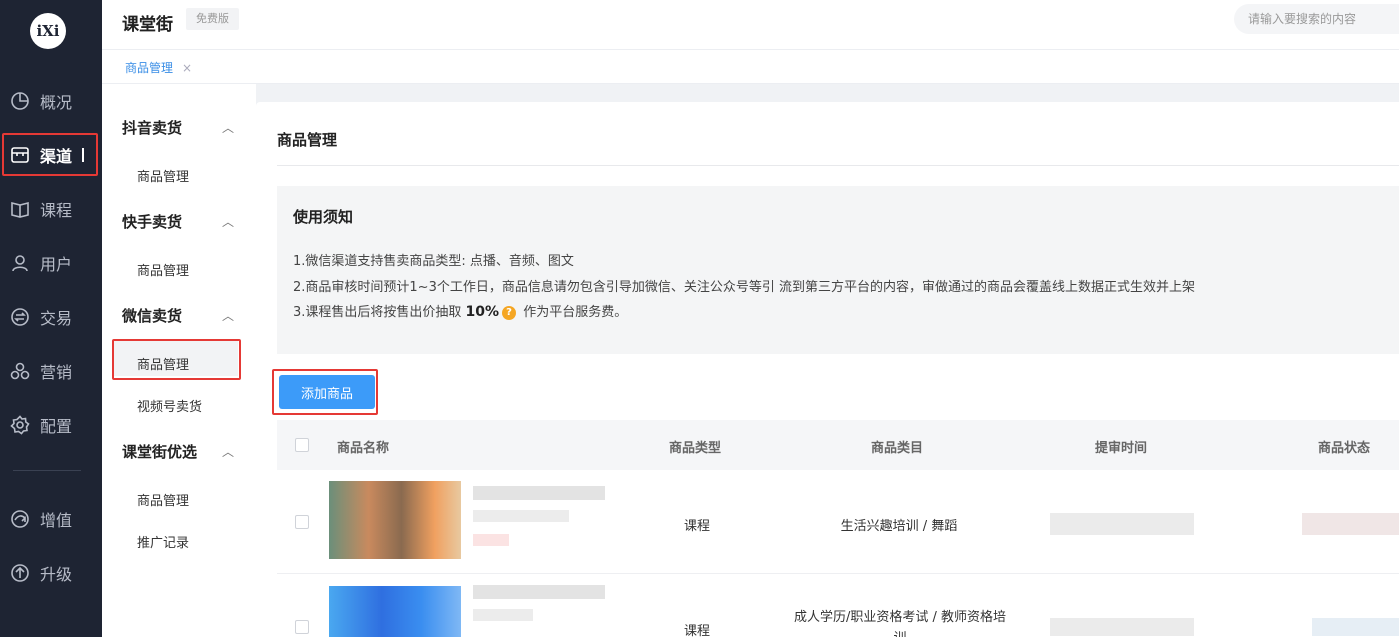  What do you see at coordinates (838, 522) in the screenshot?
I see `table-row: 课程 生活兴趣培训 / 舞蹈` at bounding box center [838, 522].